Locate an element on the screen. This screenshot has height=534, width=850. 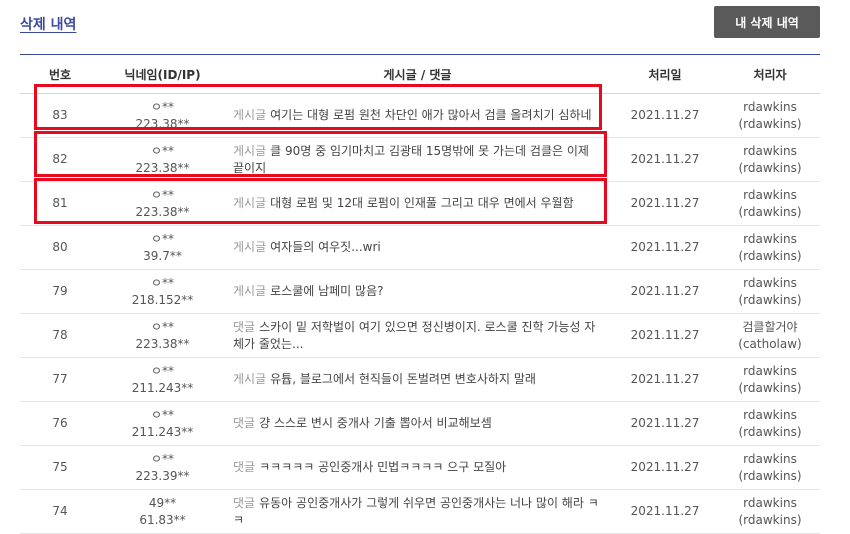
row-handler: 검클할거야 (catholaw) is located at coordinates (770, 335).